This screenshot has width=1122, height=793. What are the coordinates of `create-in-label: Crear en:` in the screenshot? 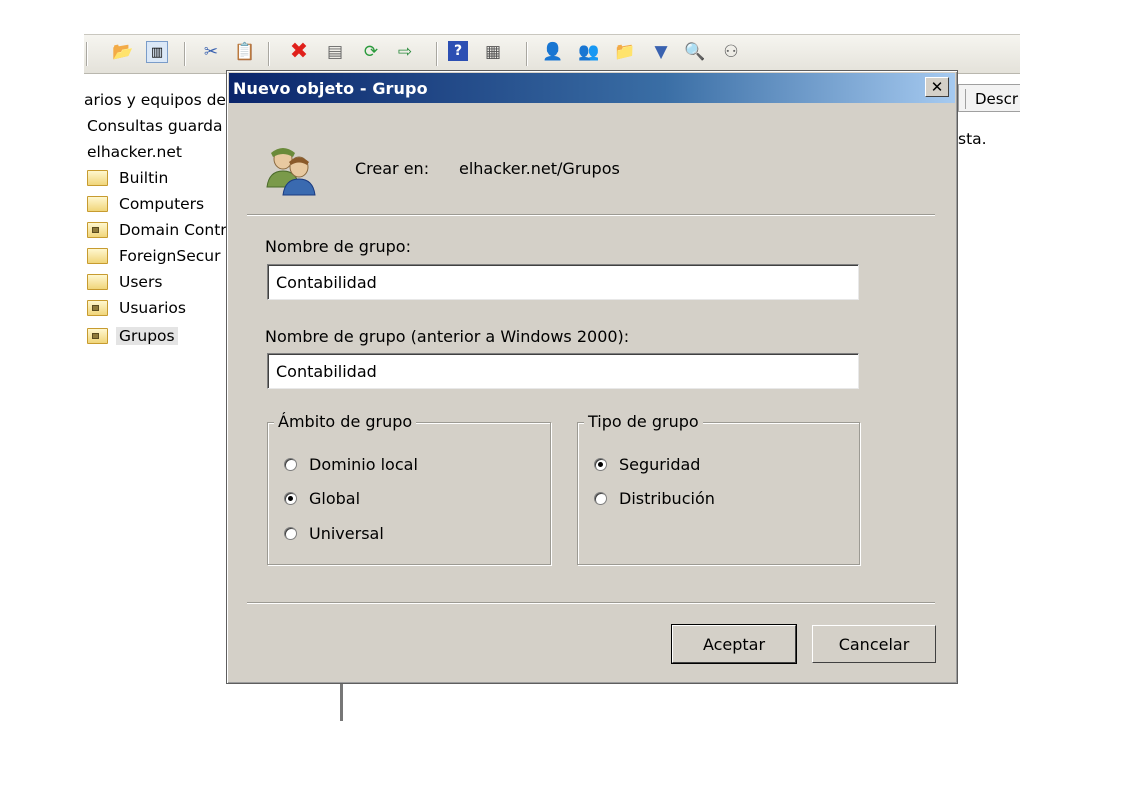 It's located at (392, 168).